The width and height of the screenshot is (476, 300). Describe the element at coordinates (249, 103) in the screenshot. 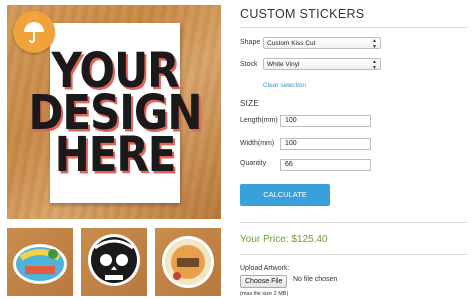

I see `size-heading: SIZE` at that location.